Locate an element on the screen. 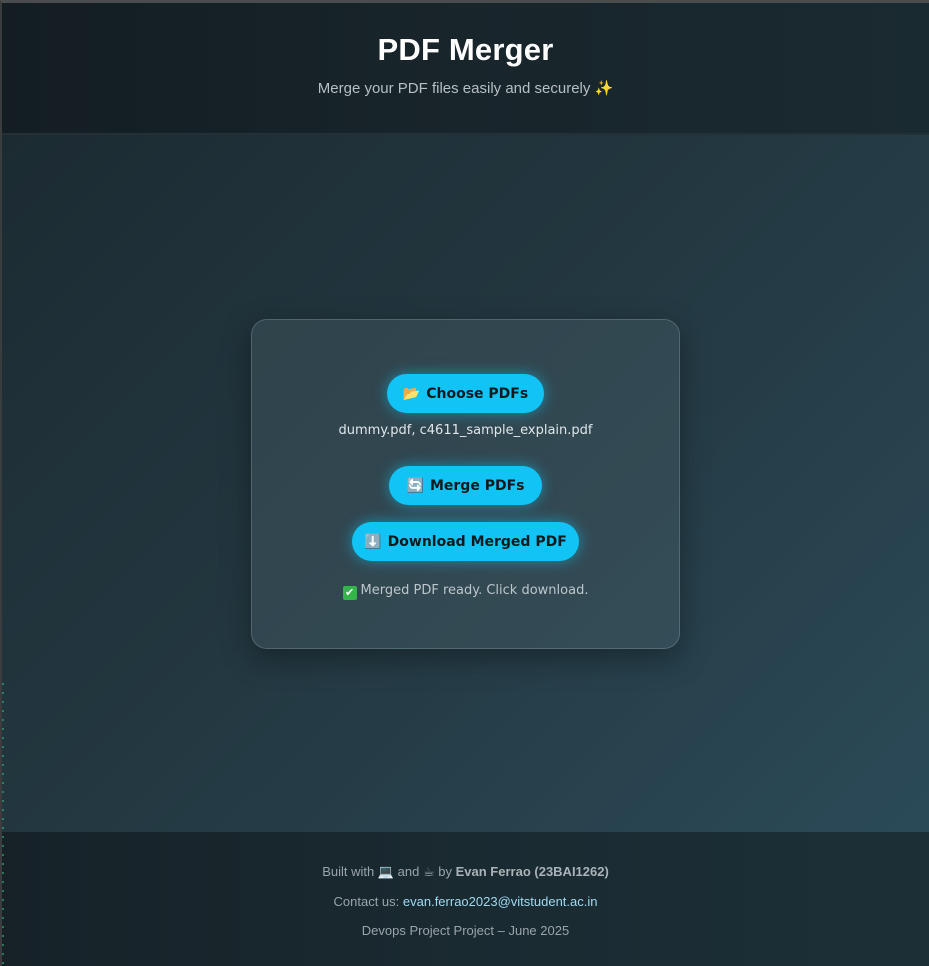  contact-label: Contact us: is located at coordinates (366, 901).